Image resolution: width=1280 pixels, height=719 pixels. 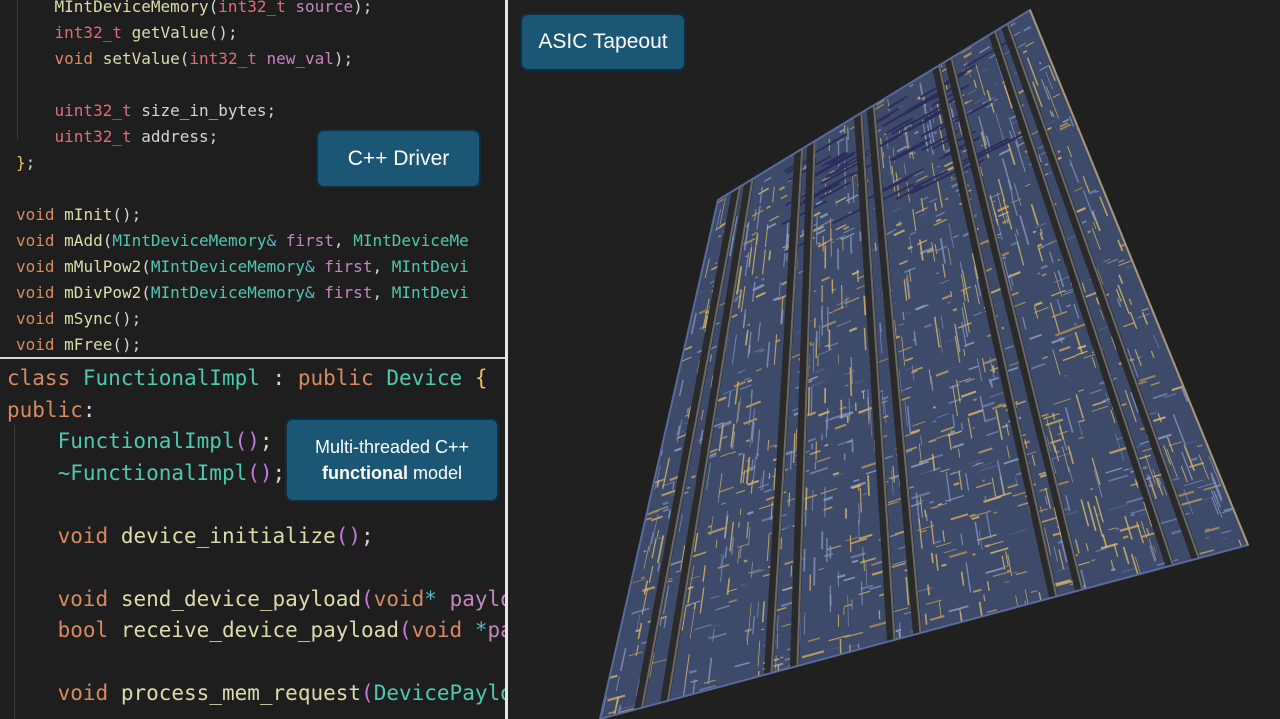 I want to click on code-token: FunctionalImpl, so click(x=171, y=378).